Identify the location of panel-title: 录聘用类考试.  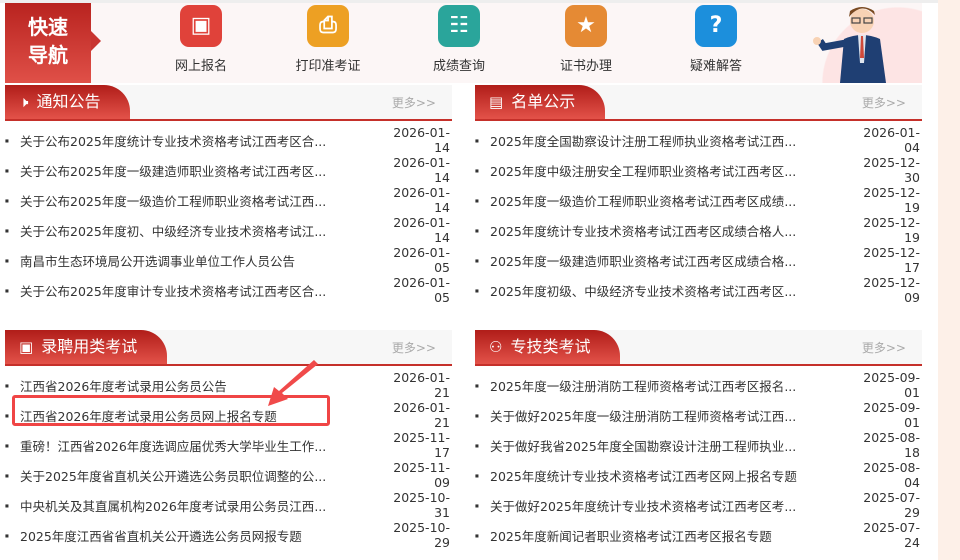
(89, 346).